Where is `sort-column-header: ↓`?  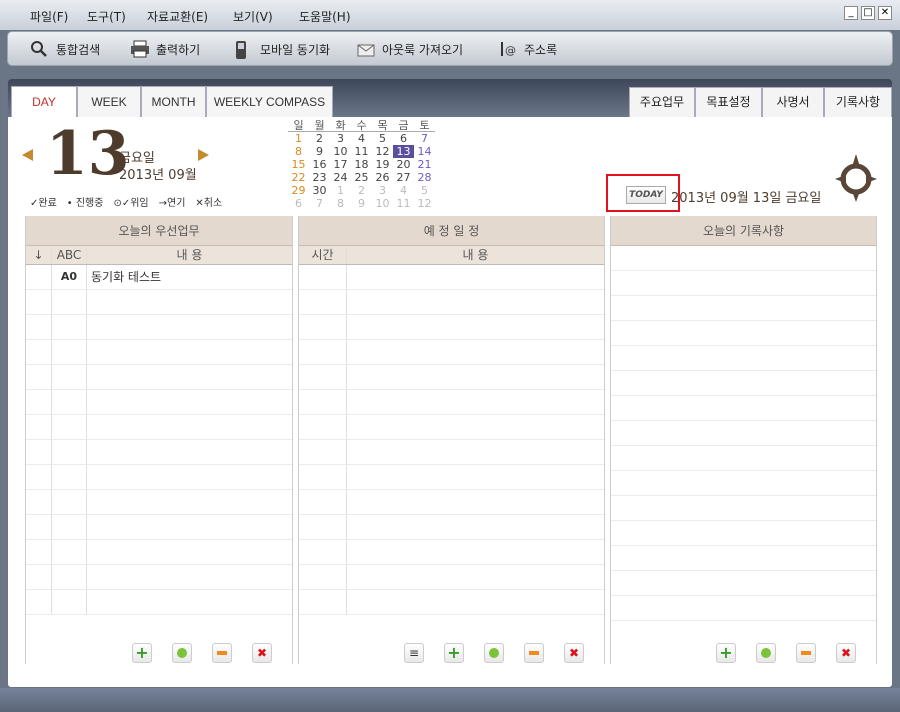 sort-column-header: ↓ is located at coordinates (39, 255).